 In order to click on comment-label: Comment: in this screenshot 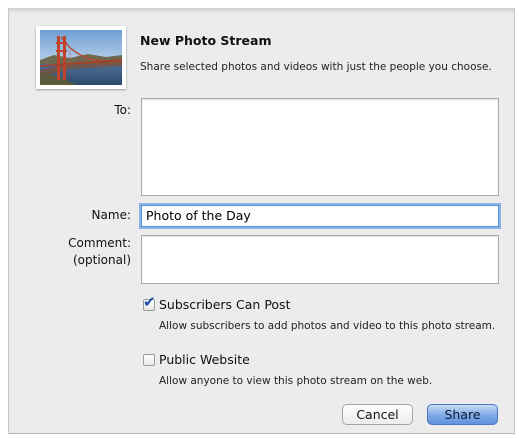, I will do `click(99, 243)`.